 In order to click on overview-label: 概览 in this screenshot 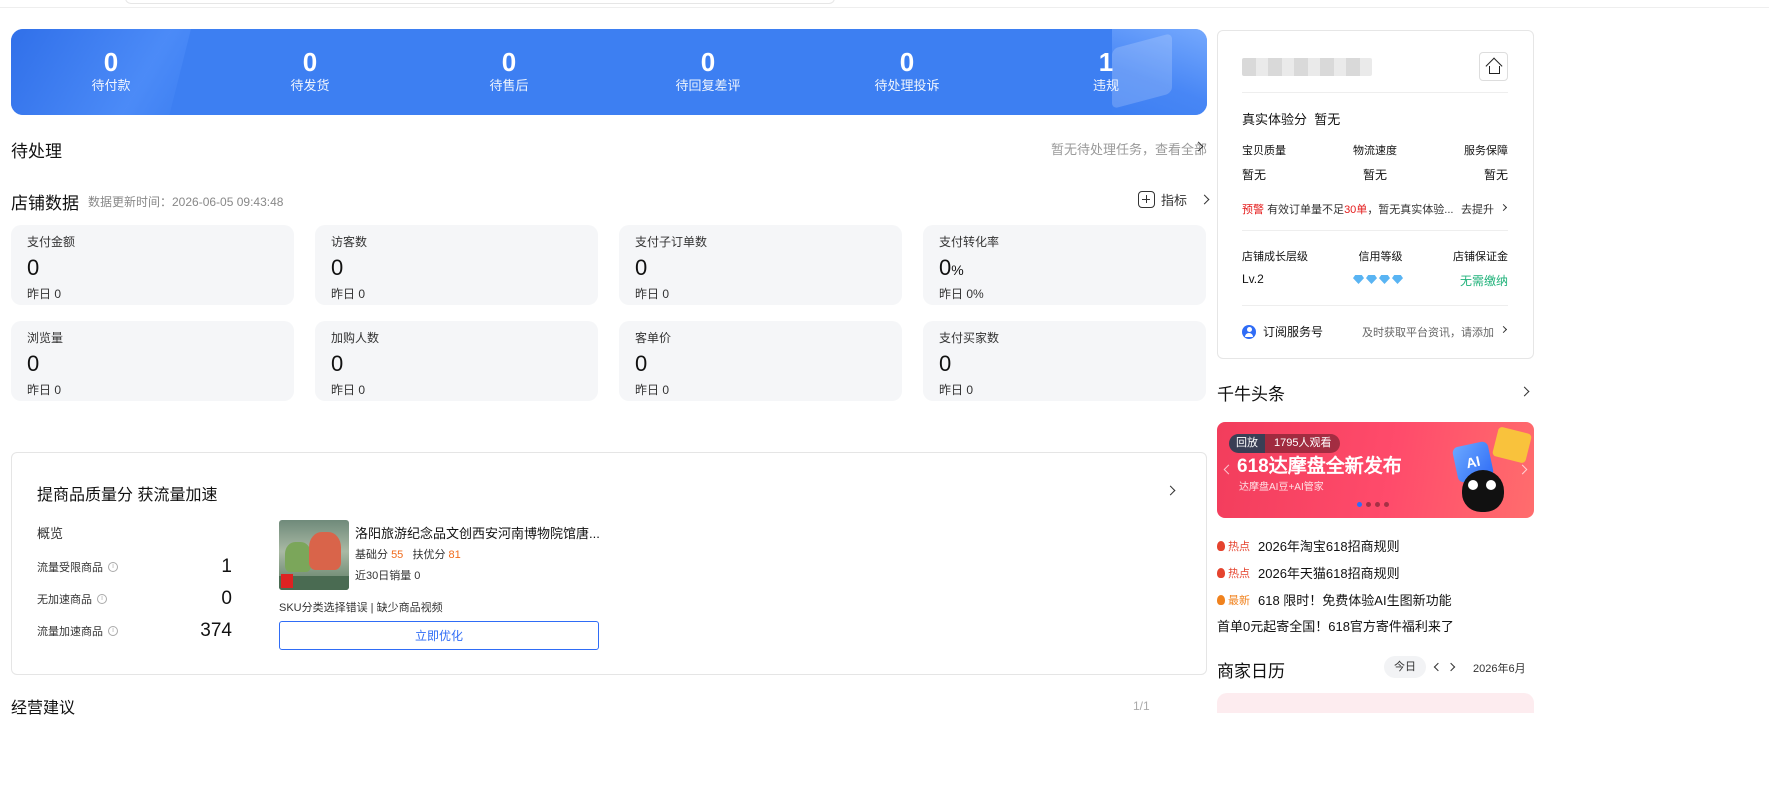, I will do `click(50, 533)`.